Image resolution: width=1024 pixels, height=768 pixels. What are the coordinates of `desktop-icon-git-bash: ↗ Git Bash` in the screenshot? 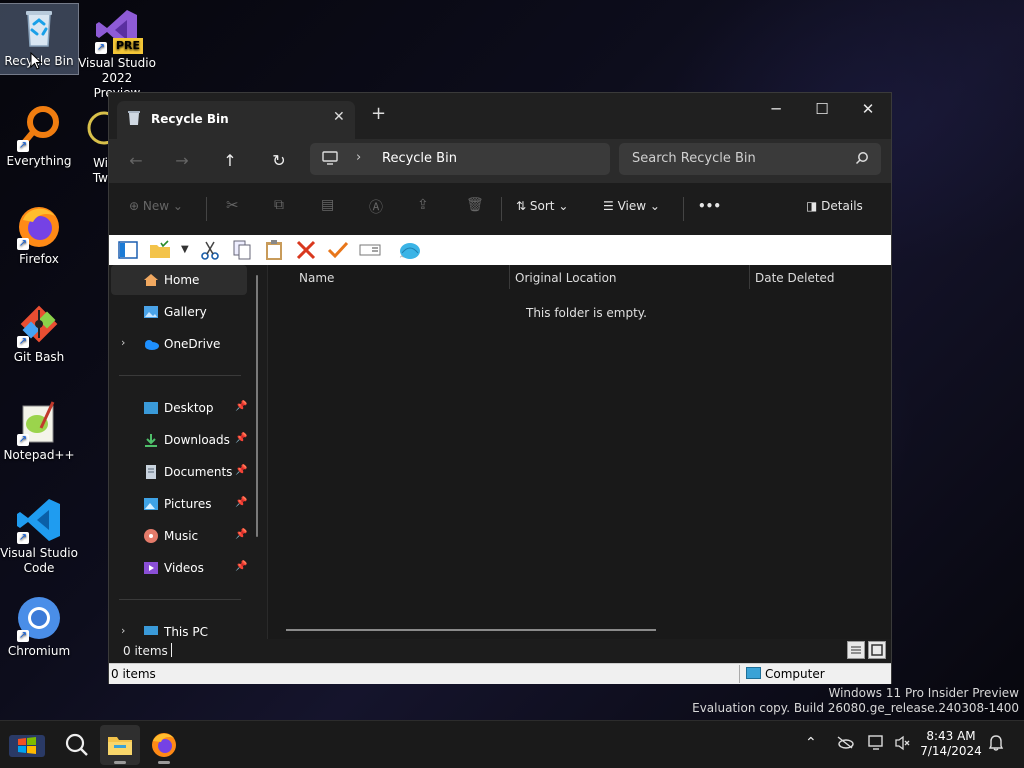 It's located at (39, 332).